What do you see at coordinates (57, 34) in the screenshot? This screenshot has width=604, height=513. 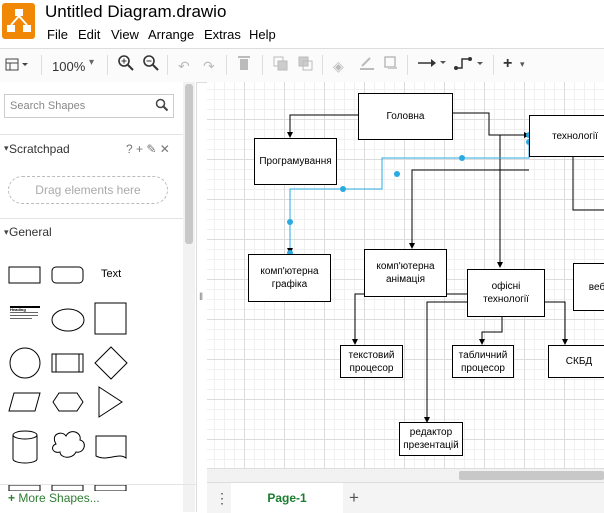 I see `menu-file: File` at bounding box center [57, 34].